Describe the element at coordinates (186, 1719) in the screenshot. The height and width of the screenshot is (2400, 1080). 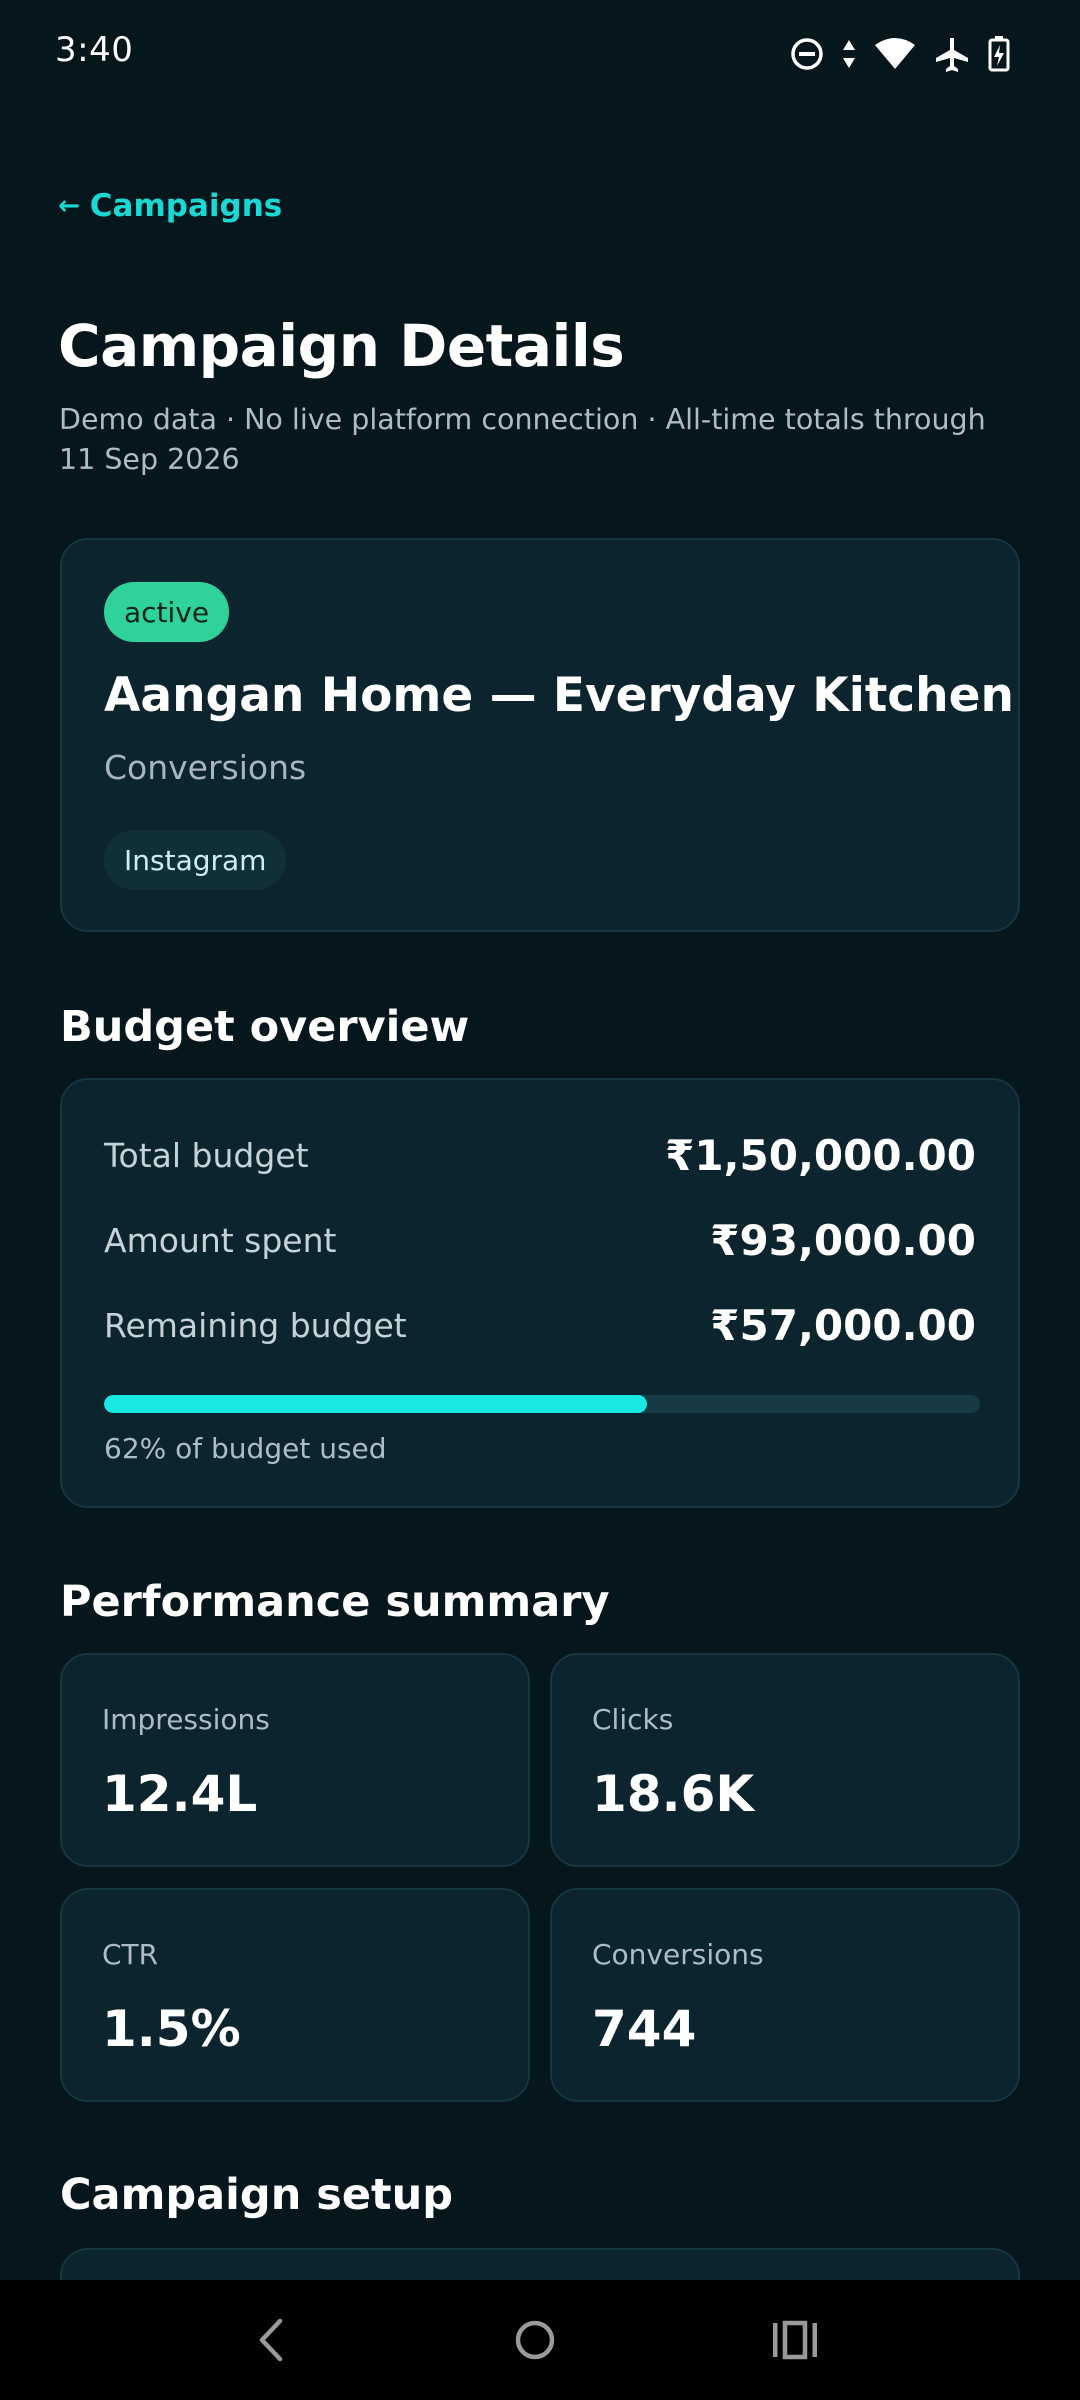
I see `metric-label: Impressions` at that location.